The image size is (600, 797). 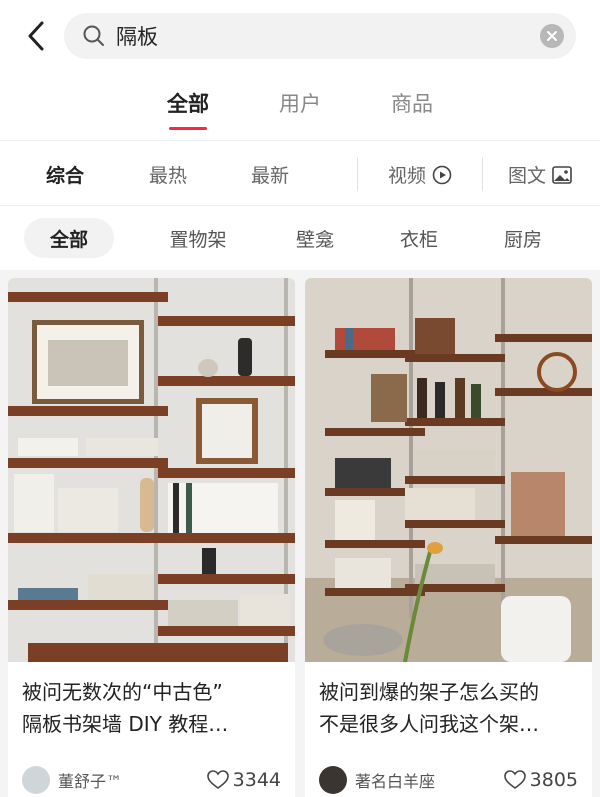 I want to click on category-chips: 全部 置物架 壁龛 衣柜 厨房, so click(x=300, y=238).